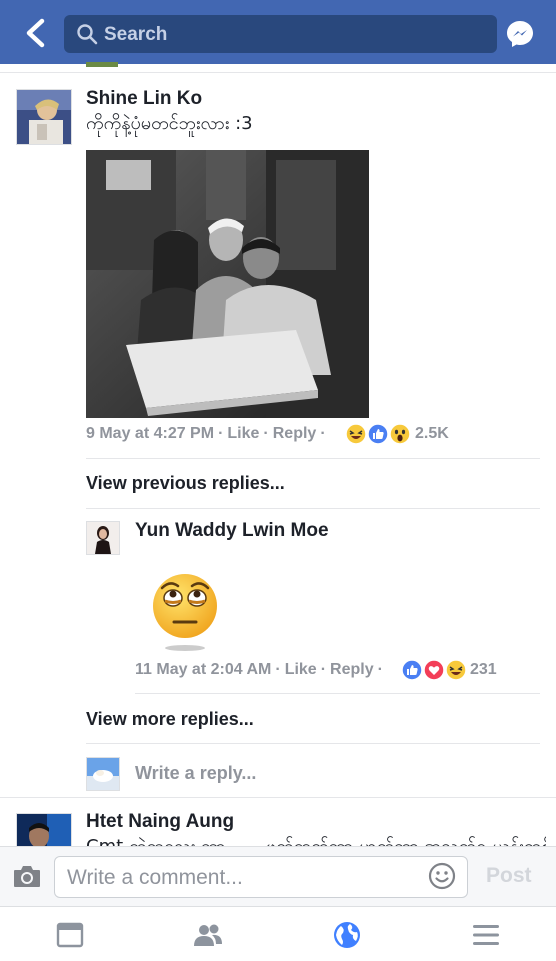 This screenshot has width=556, height=961. I want to click on emoji-button, so click(442, 876).